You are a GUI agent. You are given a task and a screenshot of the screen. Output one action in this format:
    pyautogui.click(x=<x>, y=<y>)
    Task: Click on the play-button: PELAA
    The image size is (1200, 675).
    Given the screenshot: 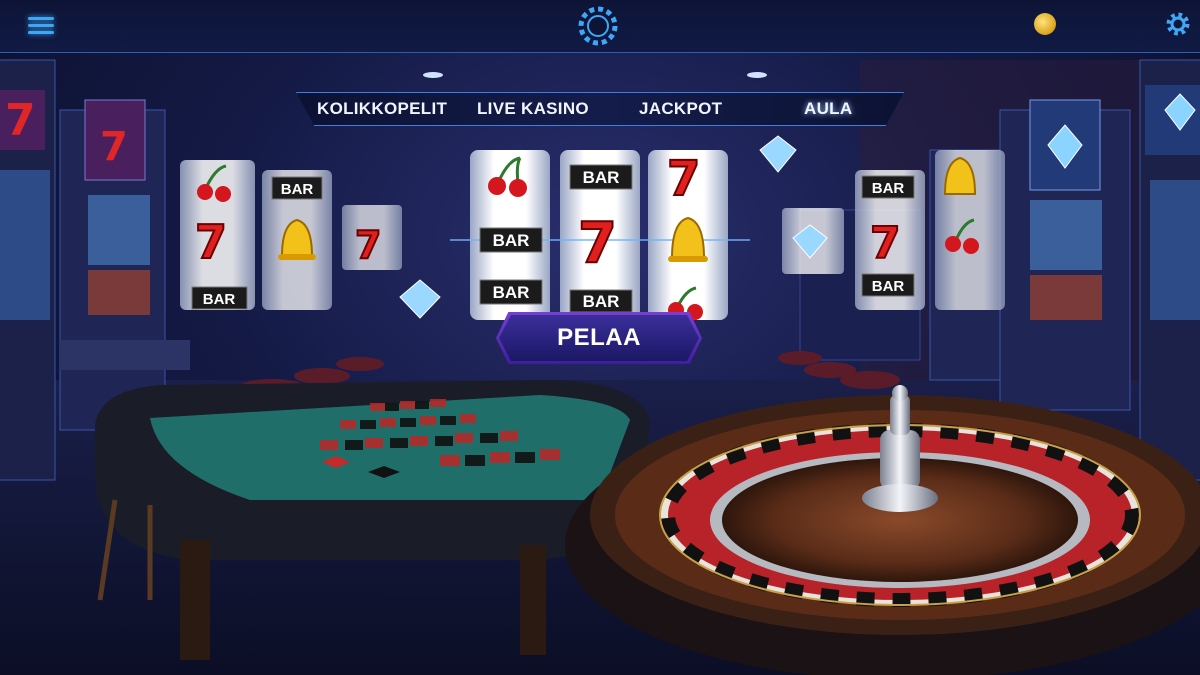 What is the action you would take?
    pyautogui.click(x=599, y=338)
    